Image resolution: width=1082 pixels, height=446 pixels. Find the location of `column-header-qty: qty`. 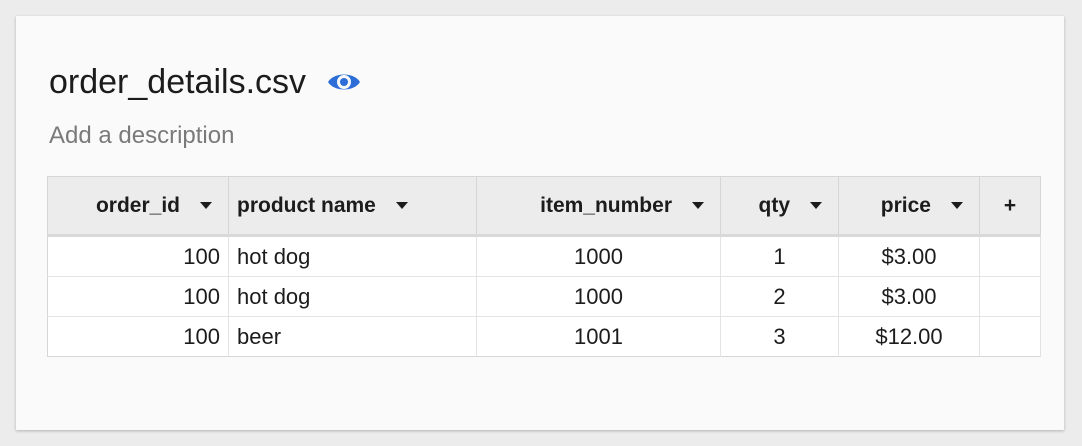

column-header-qty: qty is located at coordinates (779, 206).